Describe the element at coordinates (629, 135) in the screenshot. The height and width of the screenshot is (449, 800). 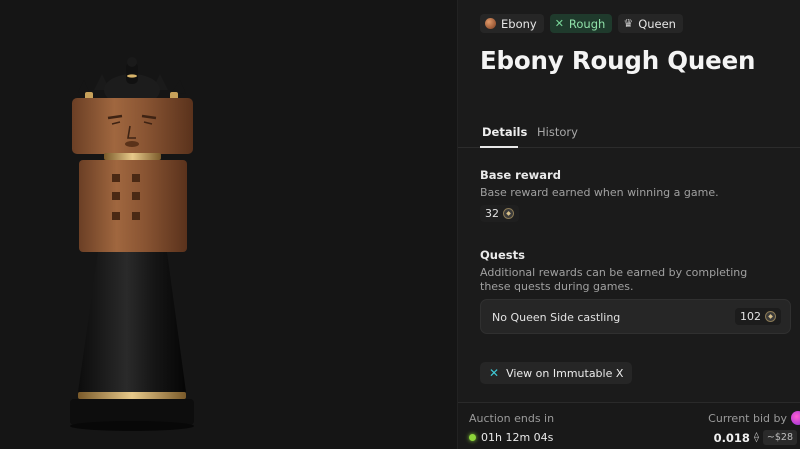
I see `tab-bar: Details History` at that location.